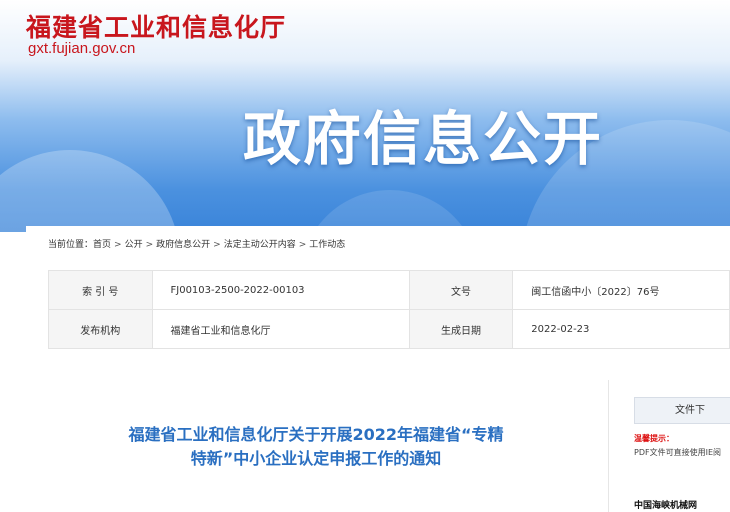 The width and height of the screenshot is (730, 512). I want to click on date-value: 2022-02-23, so click(621, 329).